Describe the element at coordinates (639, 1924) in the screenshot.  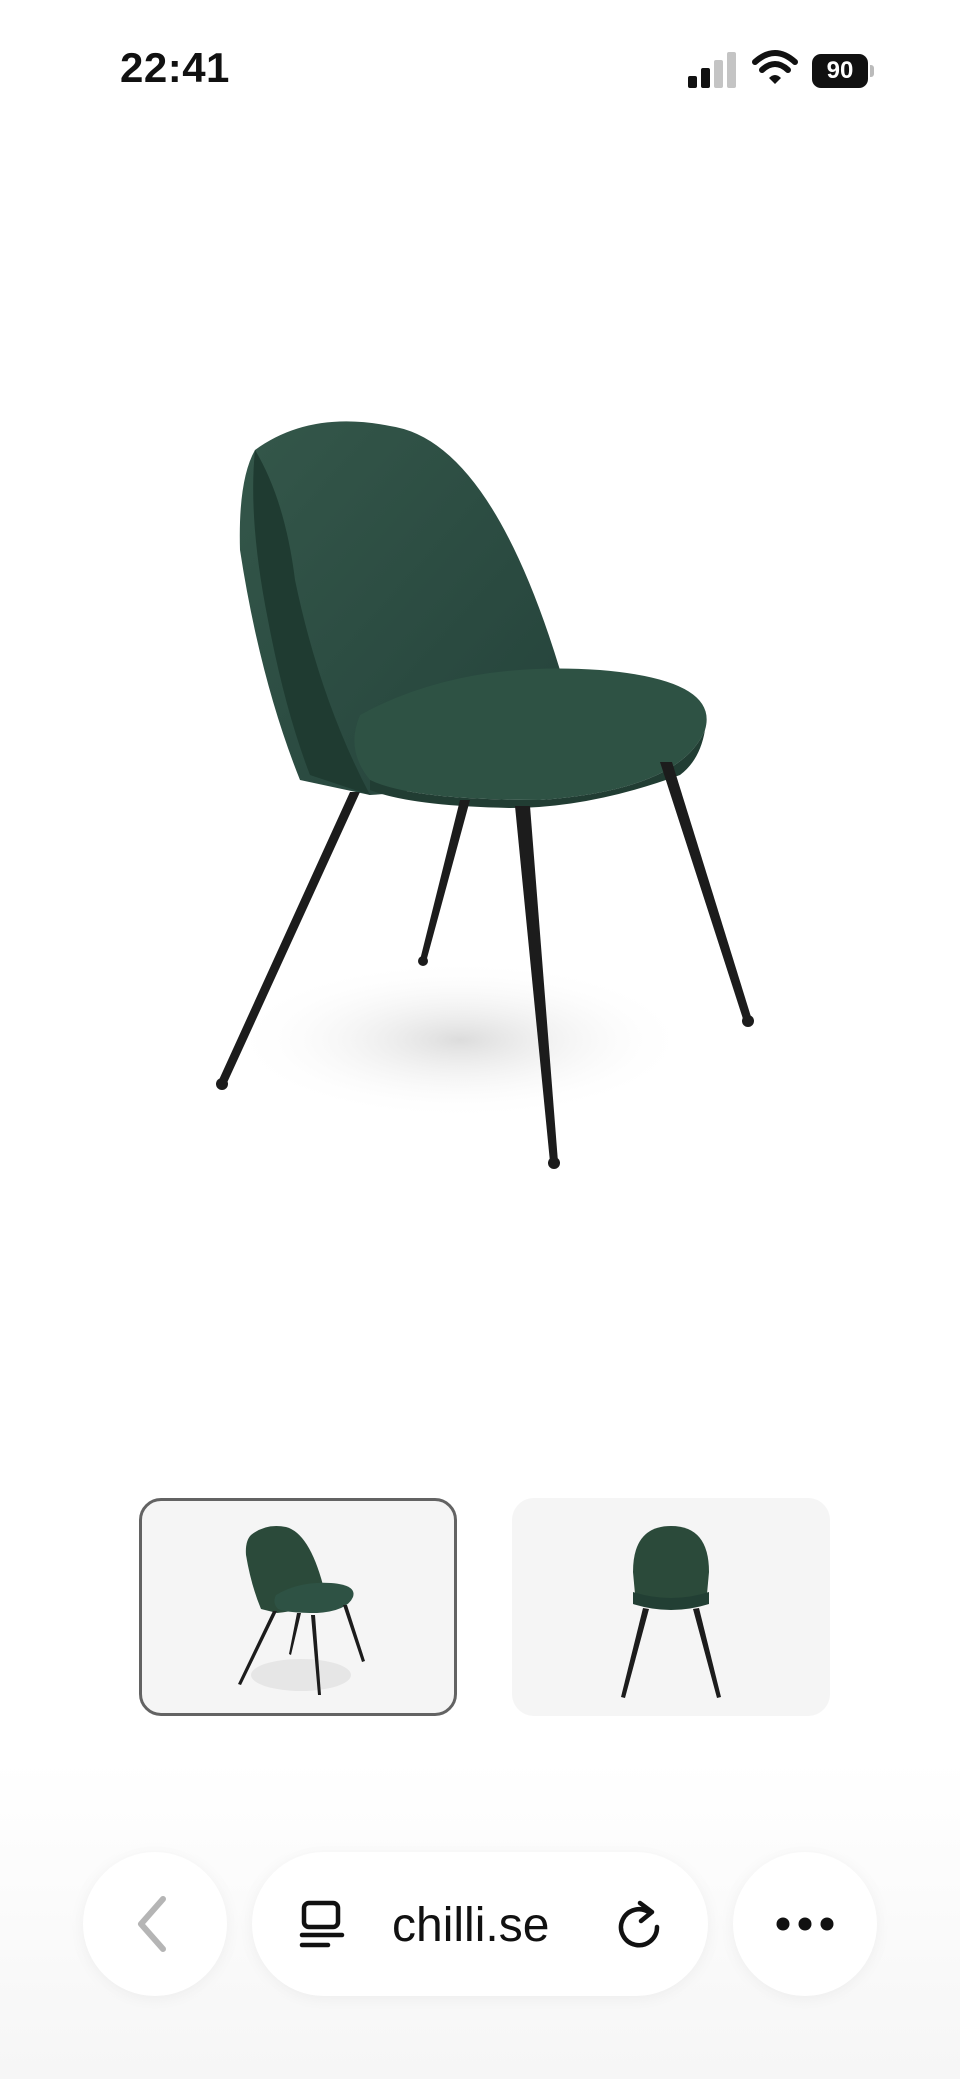
I see `reload-icon` at that location.